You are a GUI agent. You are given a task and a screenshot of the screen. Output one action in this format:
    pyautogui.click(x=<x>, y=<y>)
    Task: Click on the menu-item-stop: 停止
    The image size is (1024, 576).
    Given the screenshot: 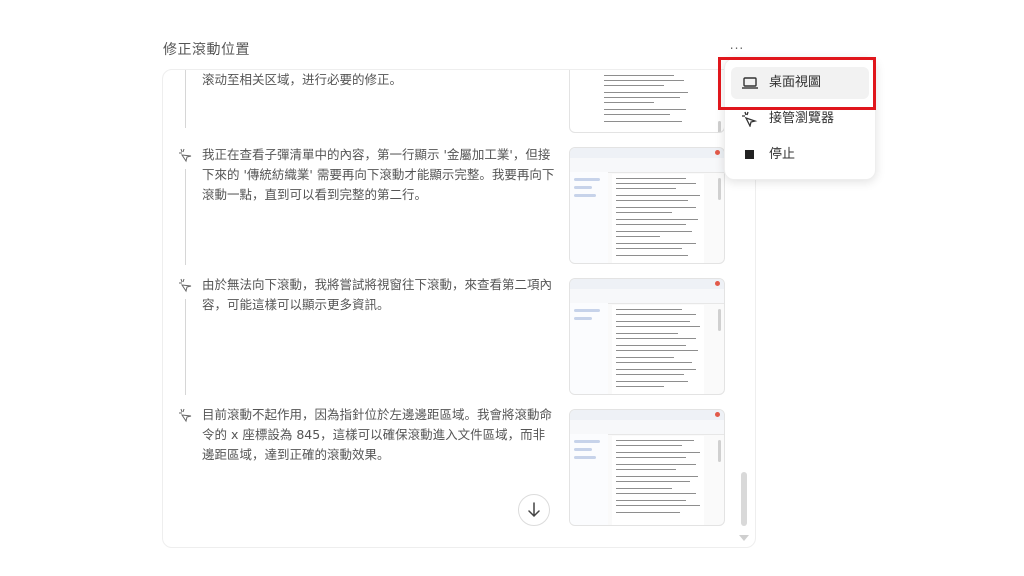 What is the action you would take?
    pyautogui.click(x=800, y=155)
    